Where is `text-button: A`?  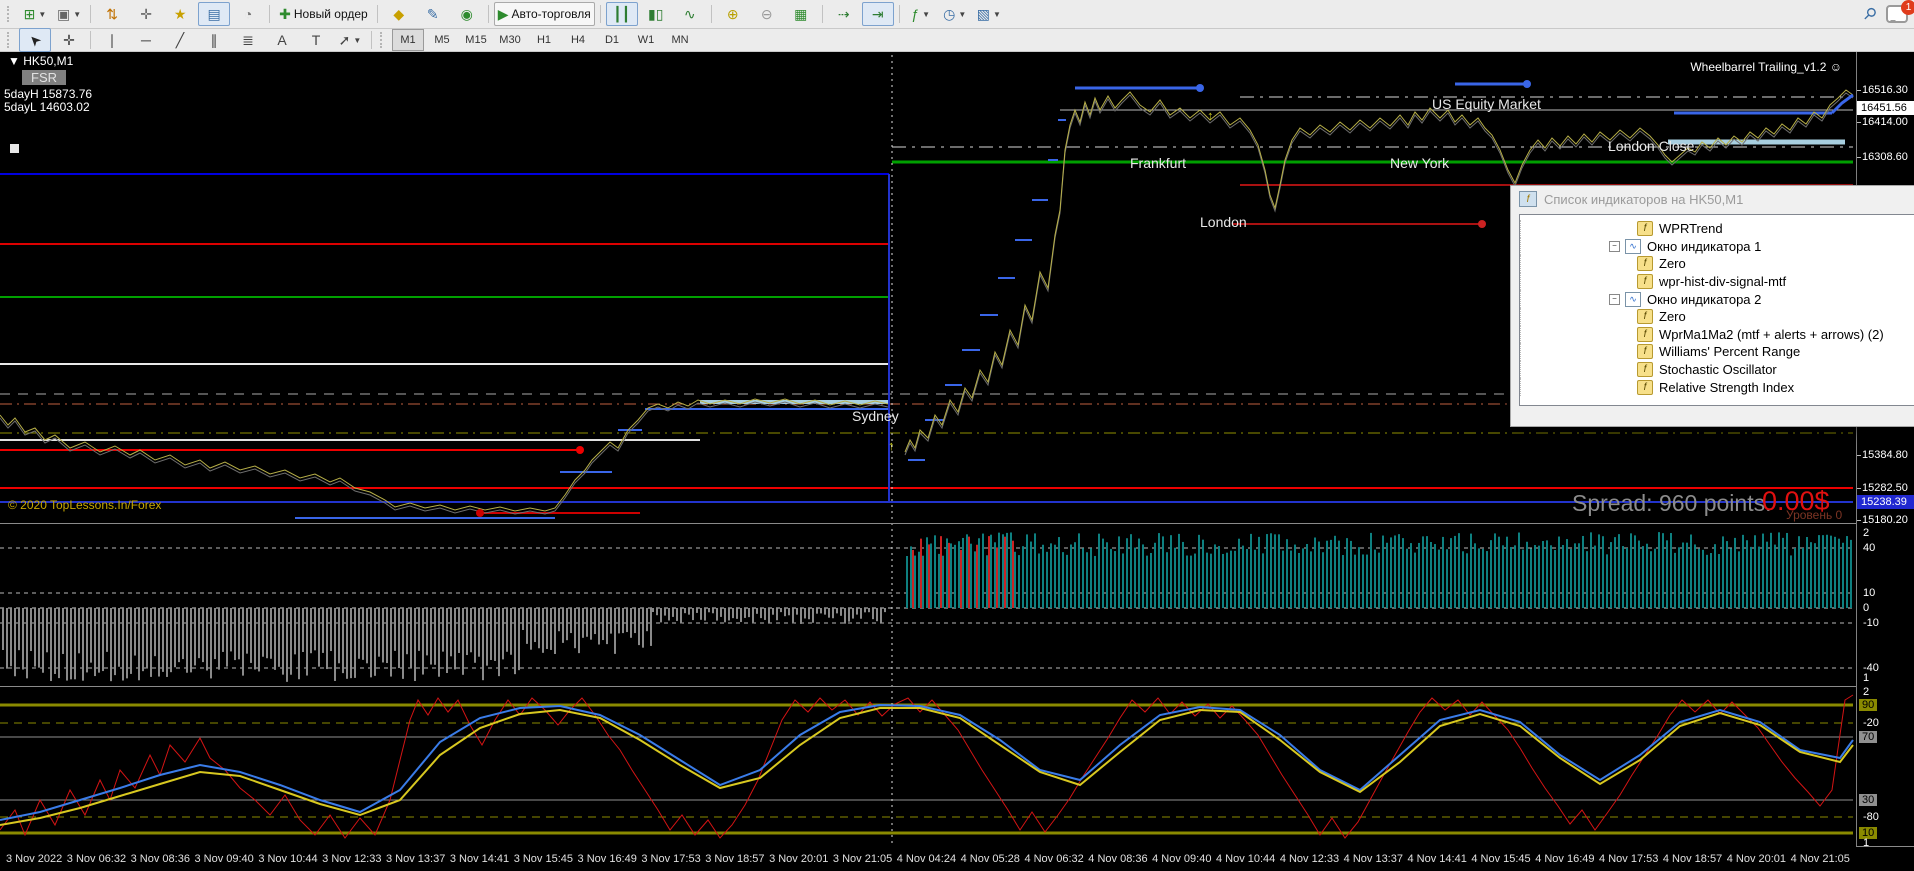 text-button: A is located at coordinates (282, 40).